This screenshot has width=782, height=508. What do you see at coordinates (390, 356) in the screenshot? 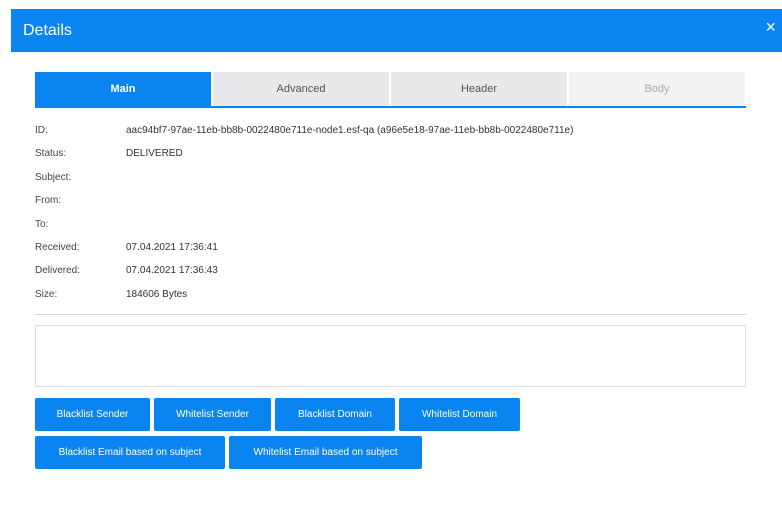
I see `note-textarea` at bounding box center [390, 356].